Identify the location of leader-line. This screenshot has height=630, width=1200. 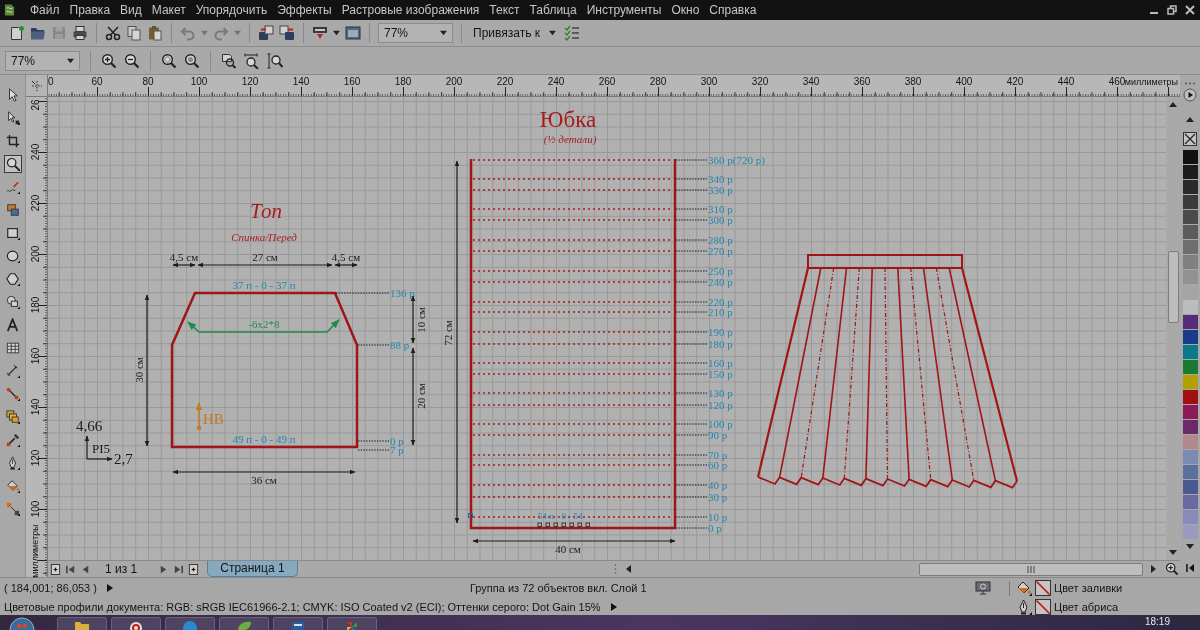
(691, 405).